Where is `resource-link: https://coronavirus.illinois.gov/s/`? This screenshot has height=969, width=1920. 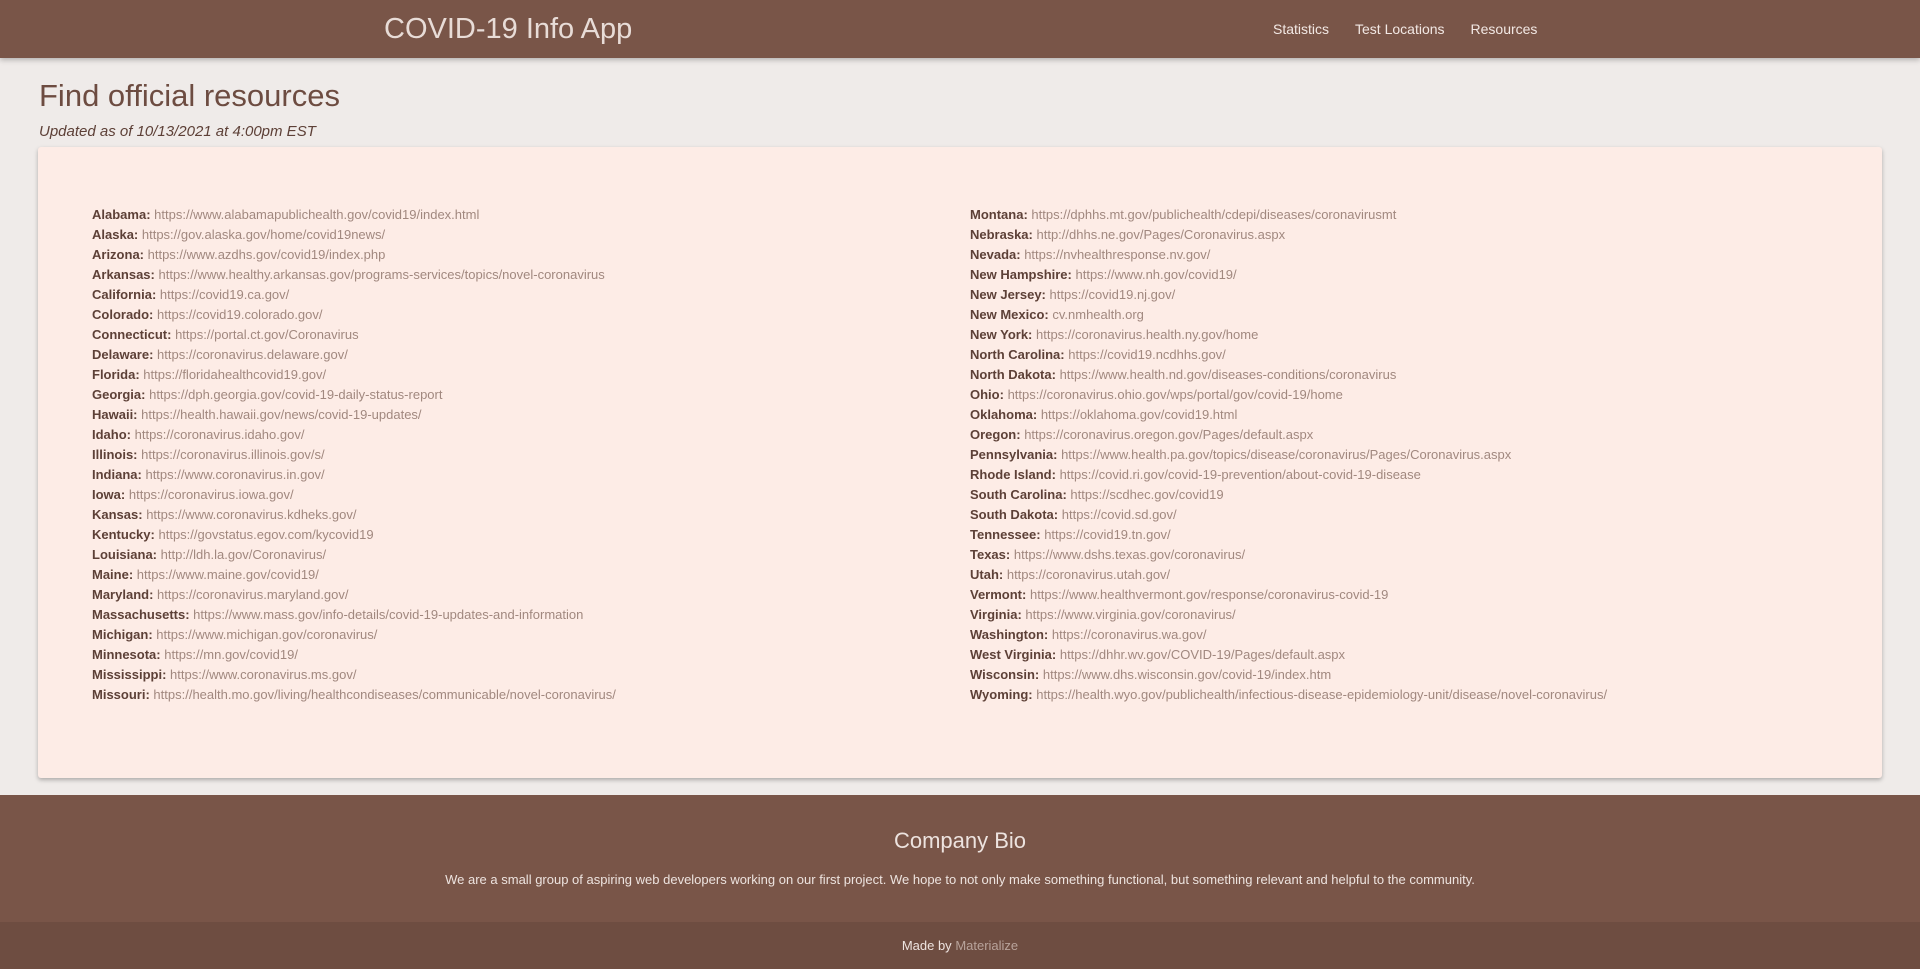
resource-link: https://coronavirus.illinois.gov/s/ is located at coordinates (233, 454).